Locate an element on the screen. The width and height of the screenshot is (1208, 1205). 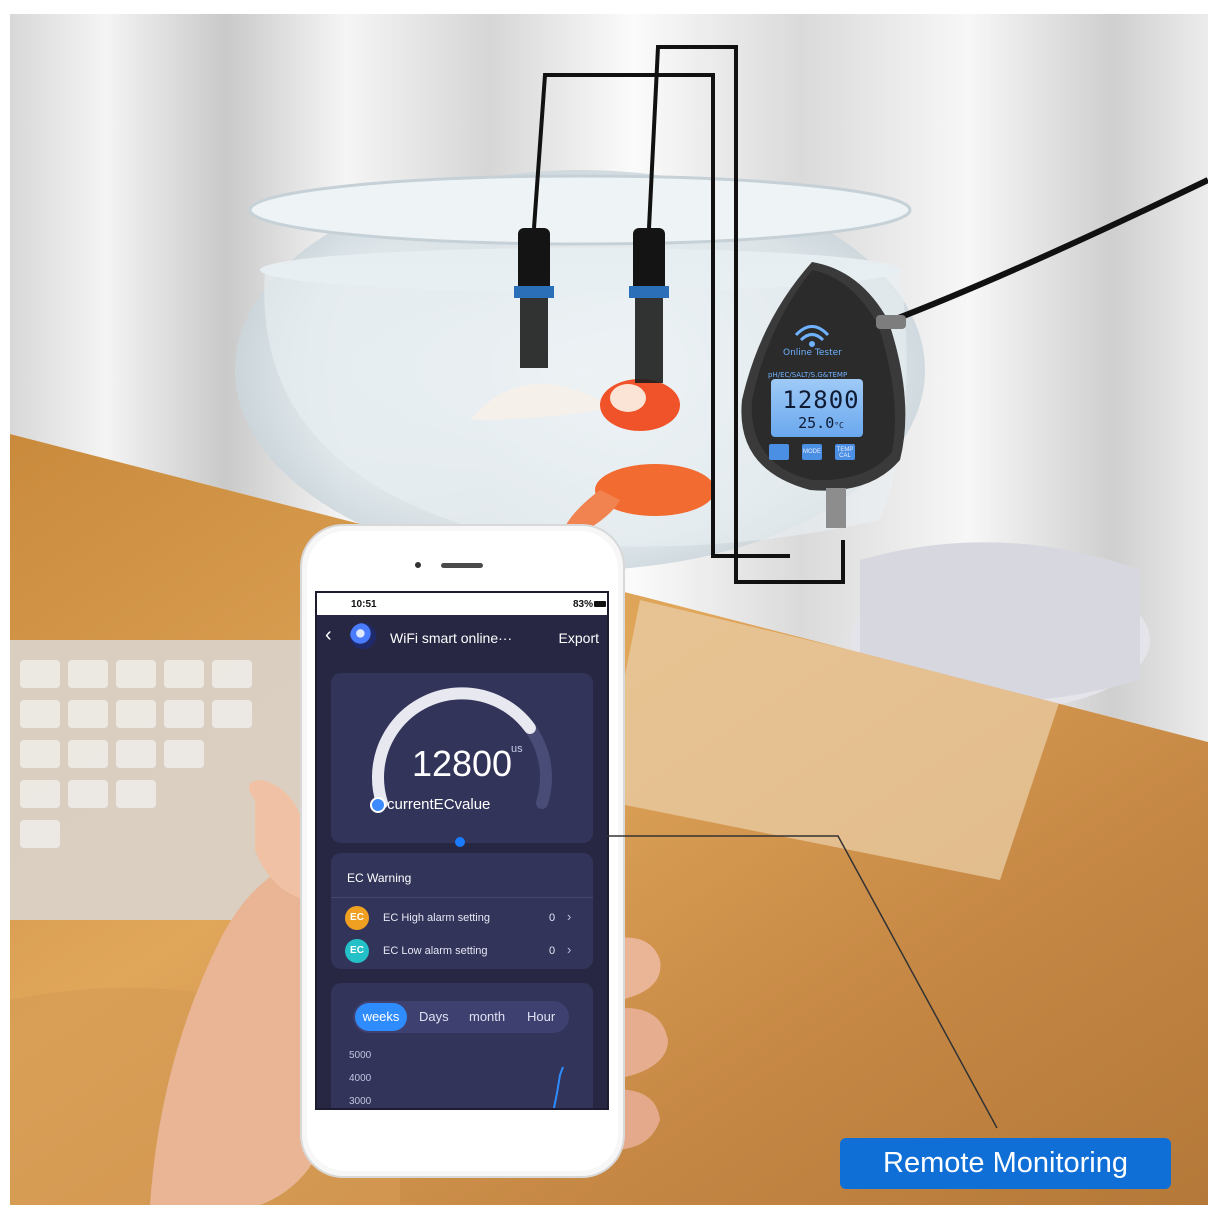
battery-icon is located at coordinates (600, 604).